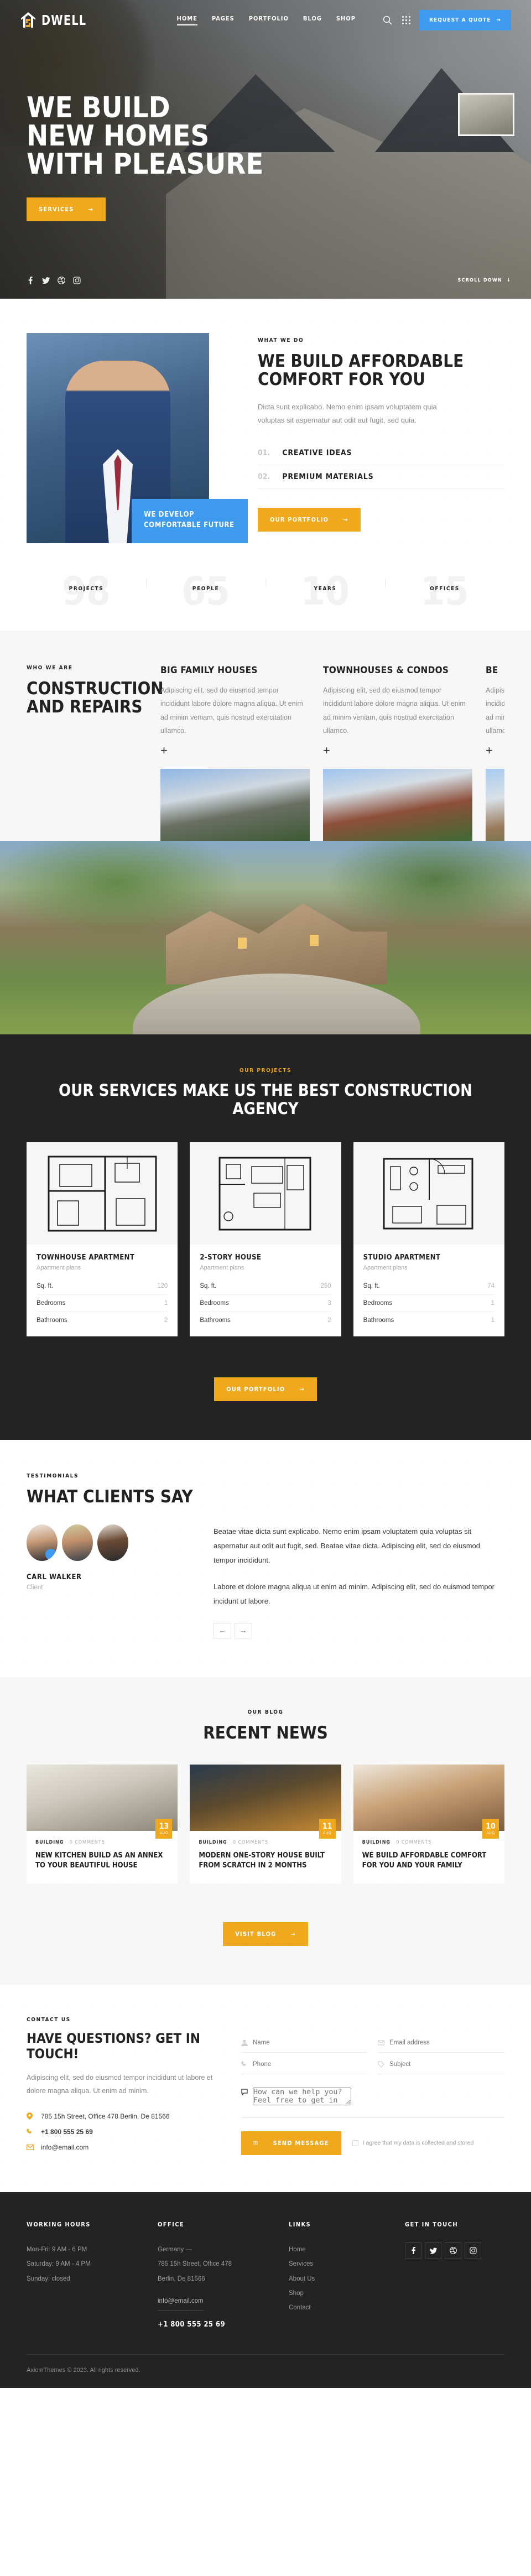 The width and height of the screenshot is (531, 2576). I want to click on checkbox-box, so click(355, 2143).